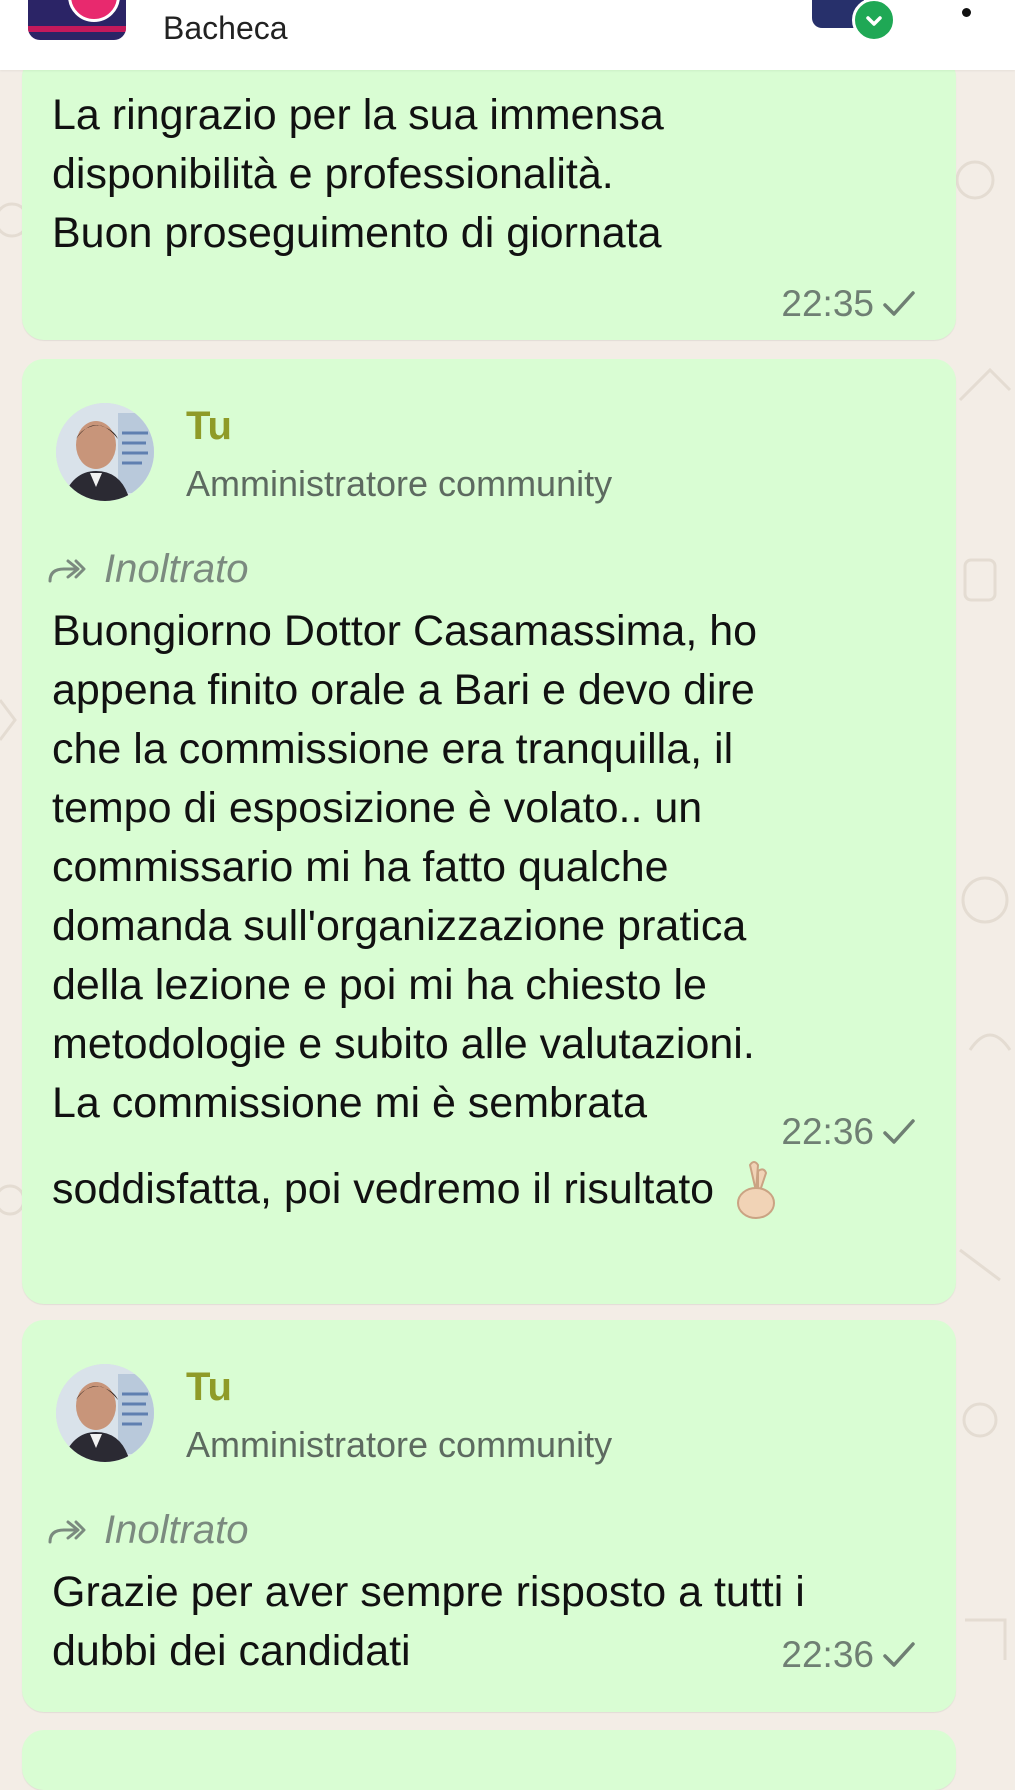 This screenshot has height=1790, width=1015. Describe the element at coordinates (966, 12) in the screenshot. I see `overflow-menu-icon` at that location.